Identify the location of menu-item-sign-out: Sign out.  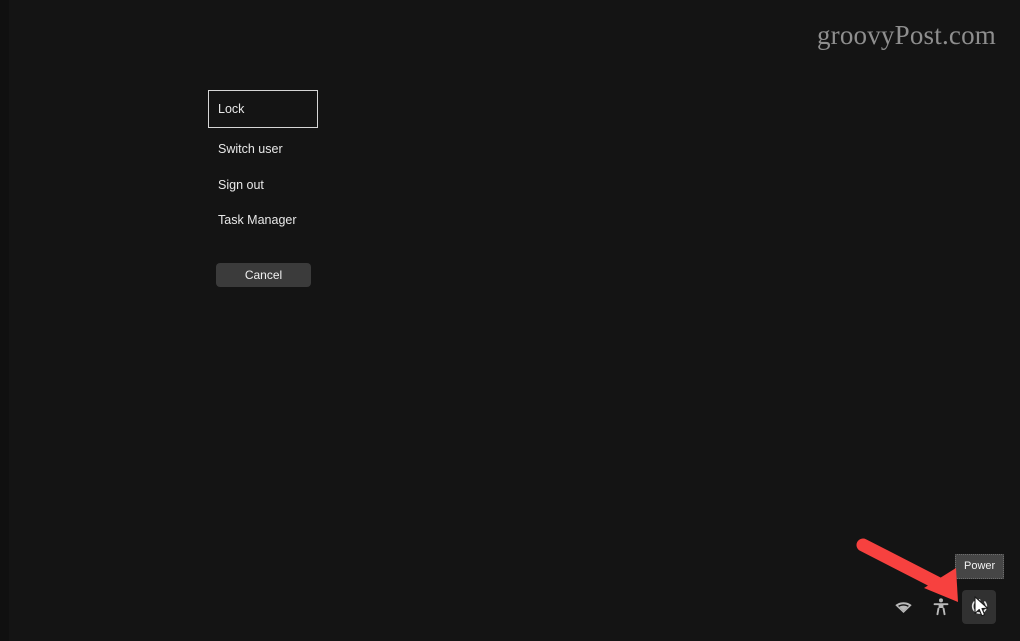
(263, 184).